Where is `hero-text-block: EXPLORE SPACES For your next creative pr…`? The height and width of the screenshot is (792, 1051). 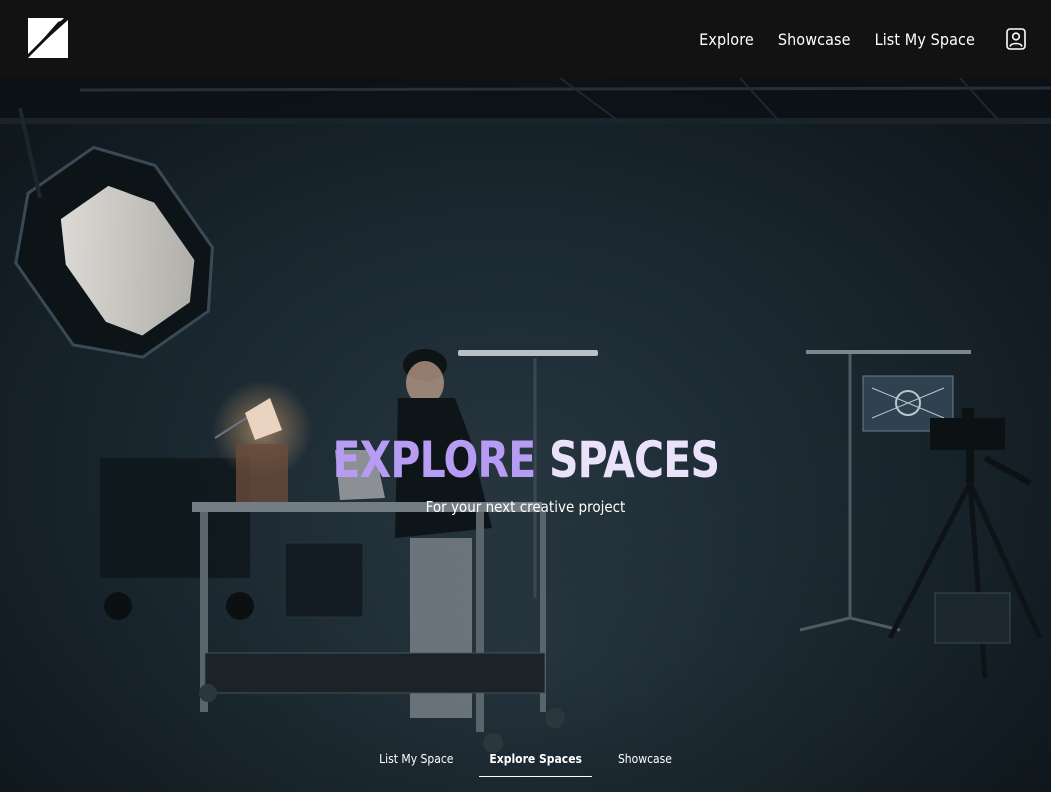 hero-text-block: EXPLORE SPACES For your next creative pr… is located at coordinates (525, 473).